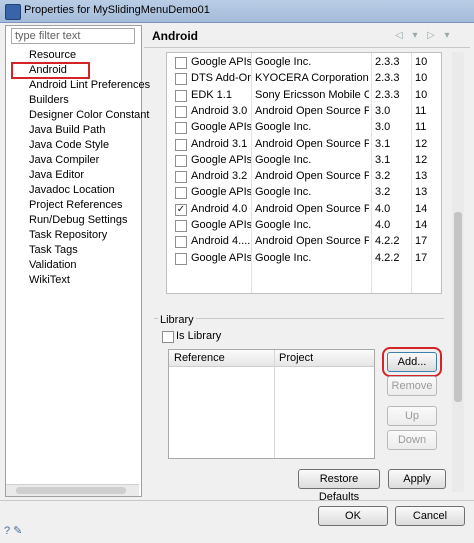  I want to click on column-header-reference: Reference, so click(199, 358).